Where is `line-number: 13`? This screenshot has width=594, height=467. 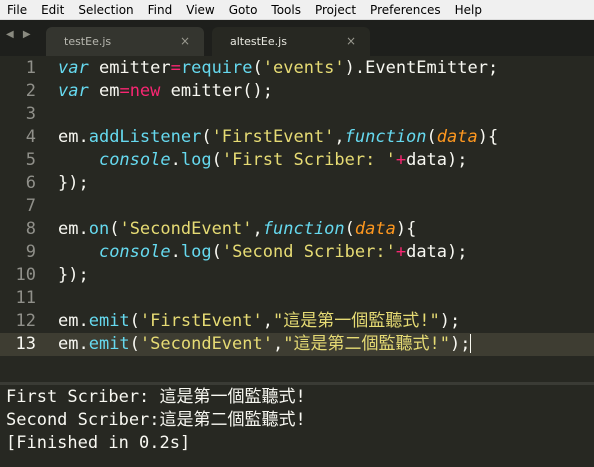 line-number: 13 is located at coordinates (25, 344).